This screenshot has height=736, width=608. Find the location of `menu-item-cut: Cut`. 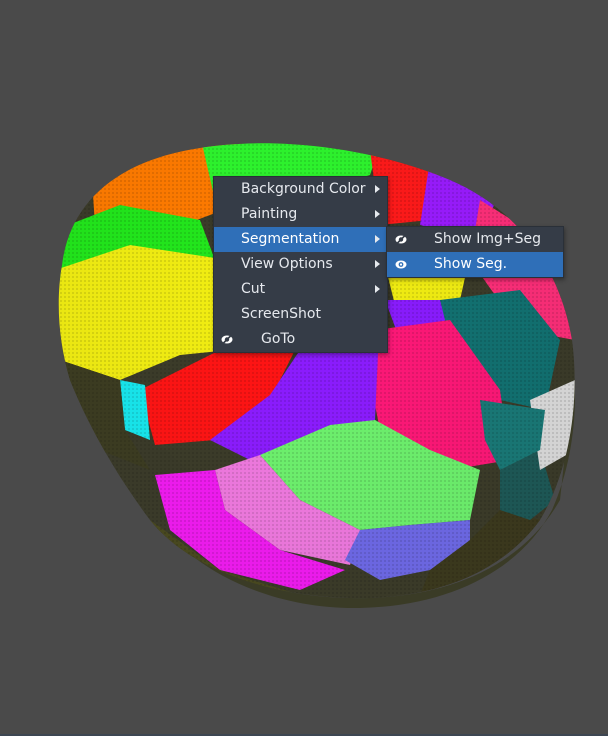

menu-item-cut: Cut is located at coordinates (300, 289).